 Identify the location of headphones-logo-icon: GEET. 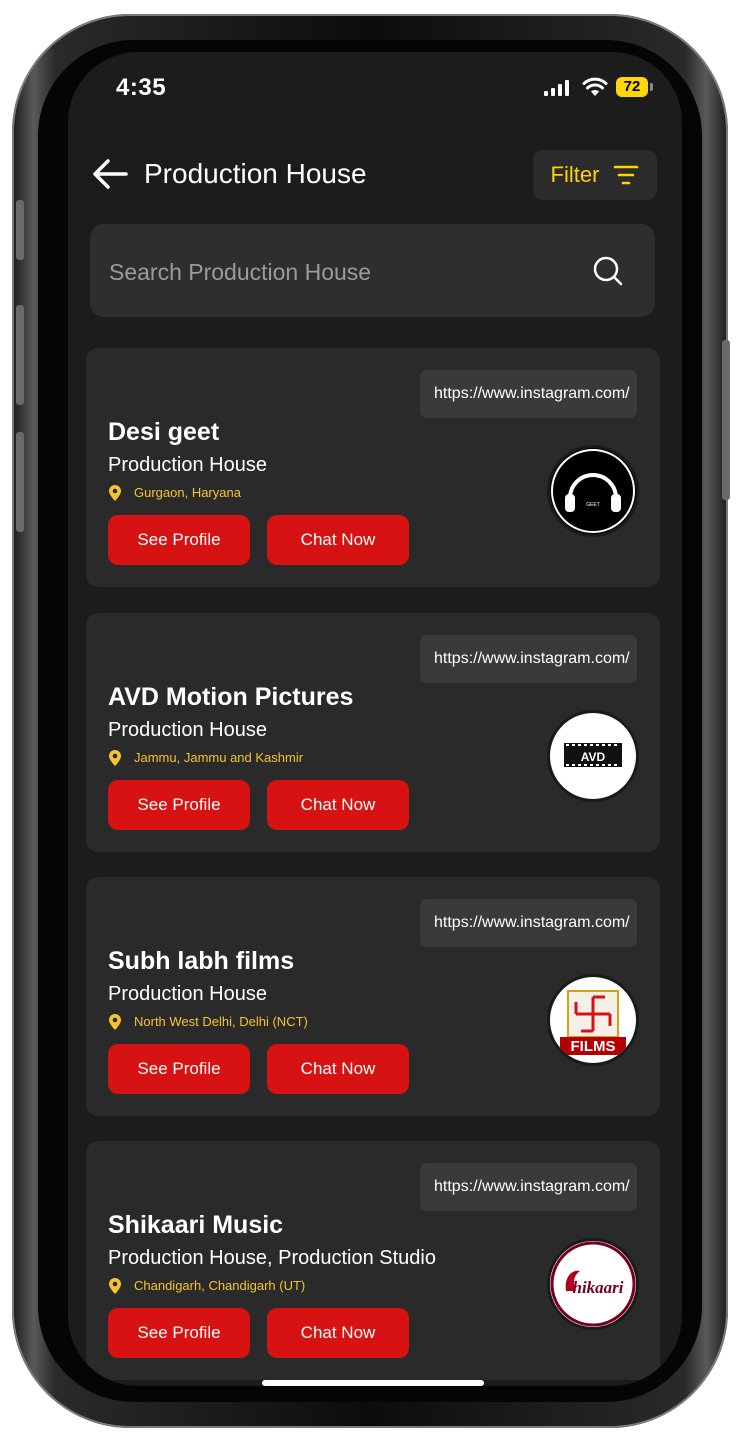
(593, 491).